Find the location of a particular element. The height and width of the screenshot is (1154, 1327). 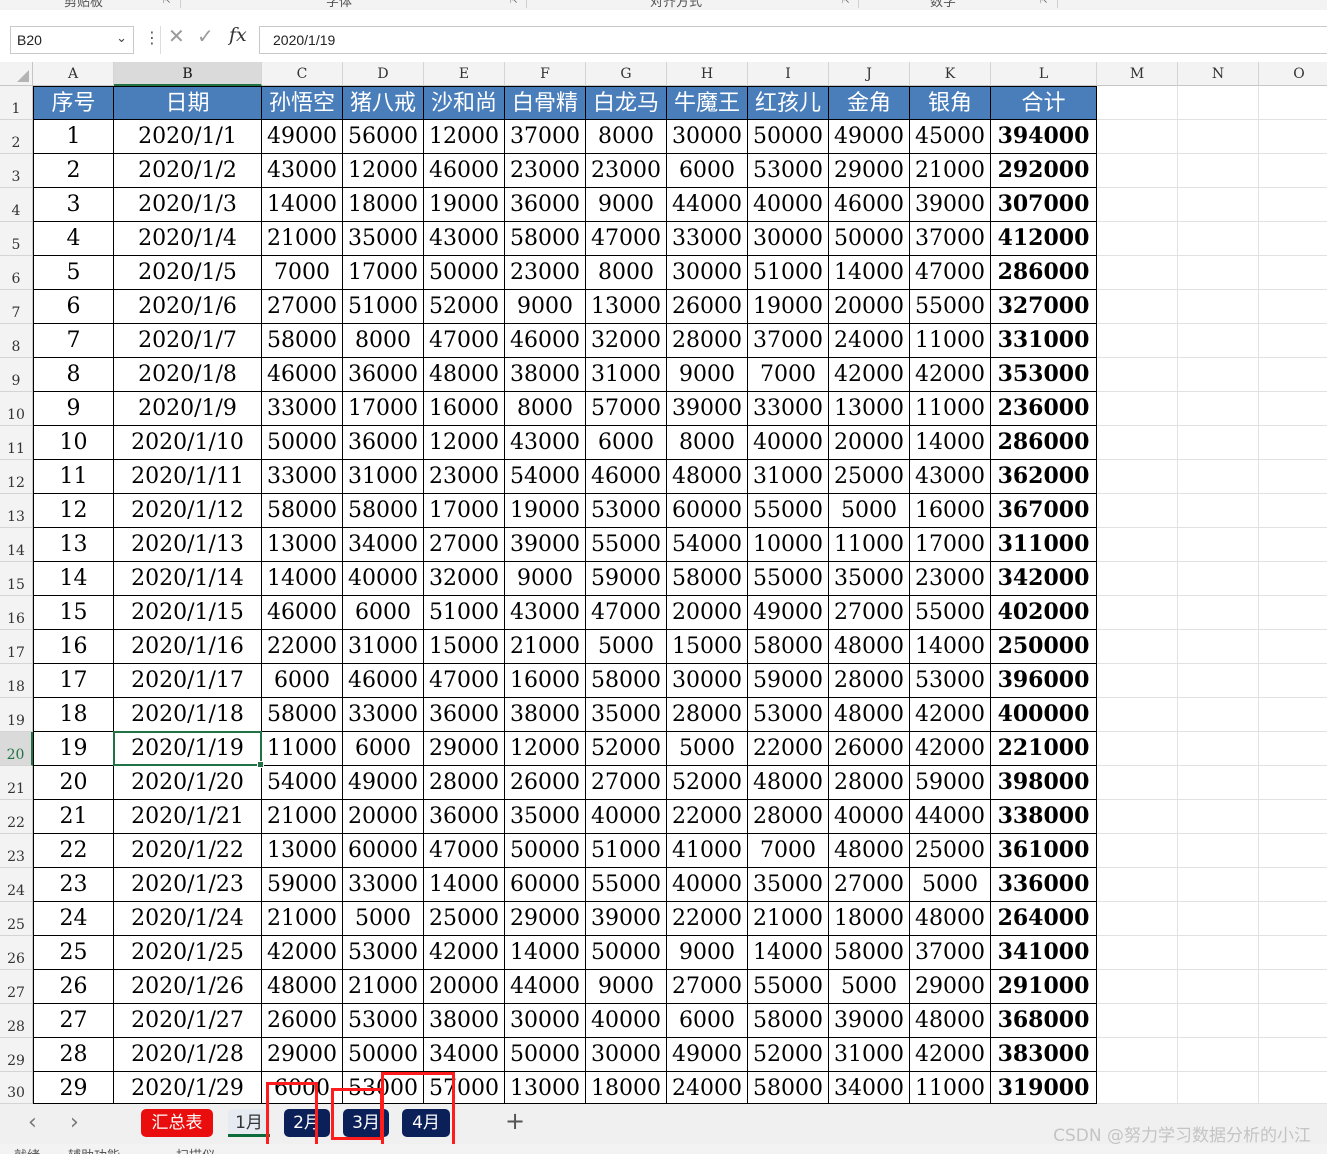

table-cell: 6000 is located at coordinates (383, 613).